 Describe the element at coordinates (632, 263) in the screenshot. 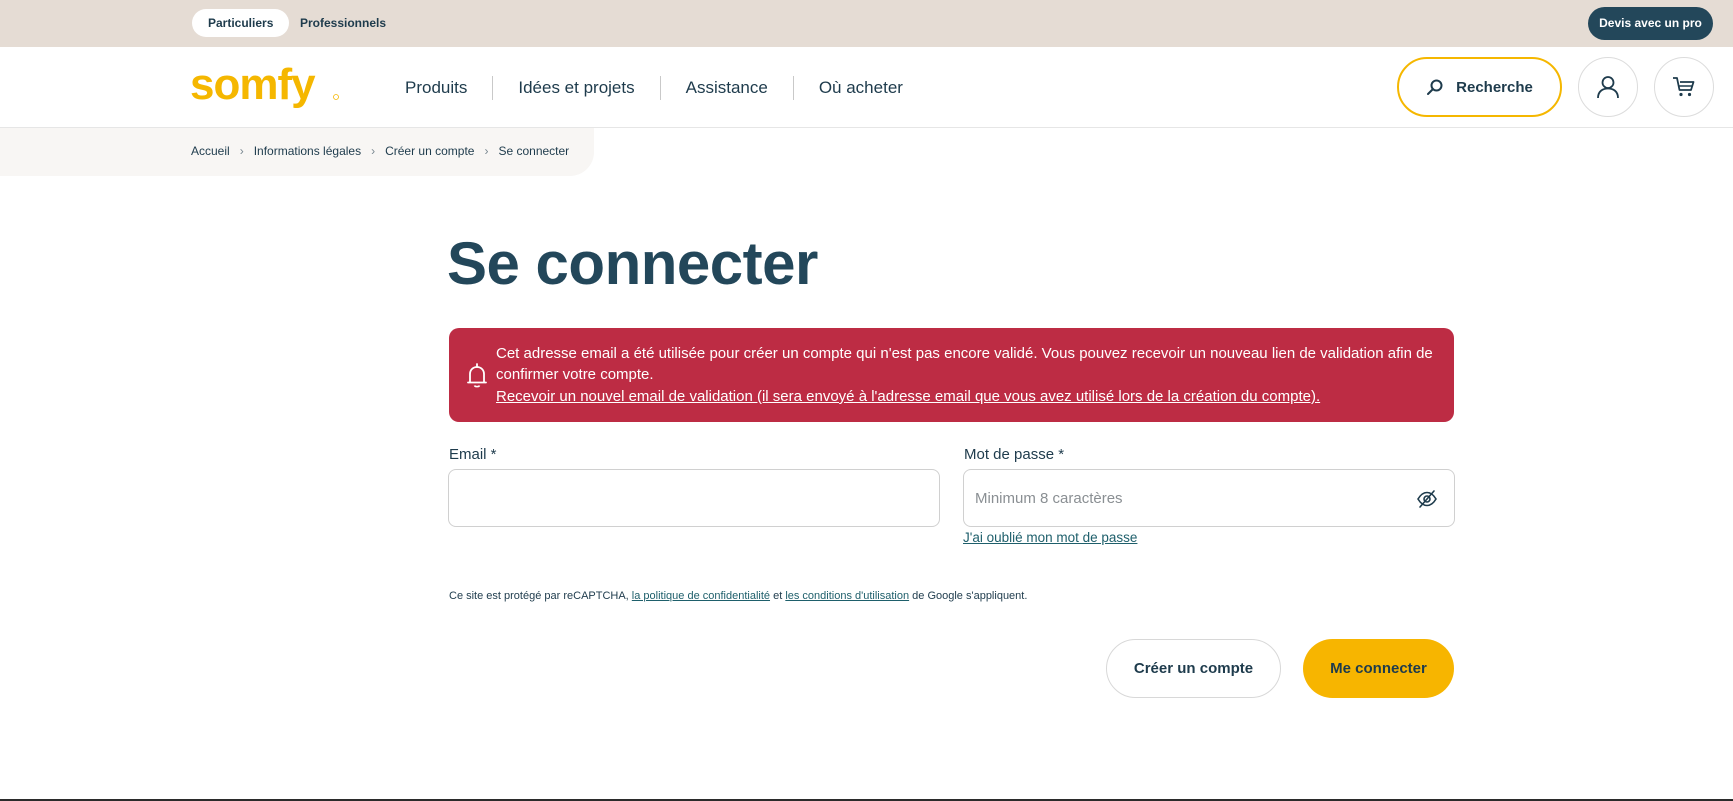

I see `page-title: Se connecter` at that location.